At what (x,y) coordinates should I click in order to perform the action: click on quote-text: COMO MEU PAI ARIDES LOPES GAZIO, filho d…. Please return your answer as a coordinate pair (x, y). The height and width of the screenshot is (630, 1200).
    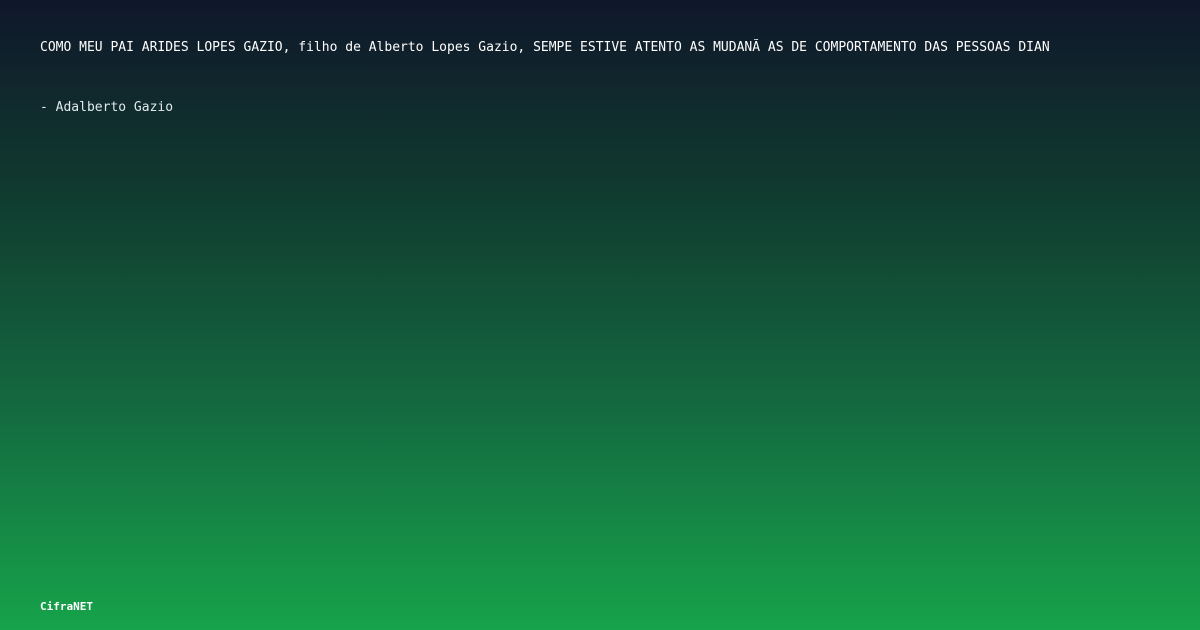
    Looking at the image, I should click on (545, 47).